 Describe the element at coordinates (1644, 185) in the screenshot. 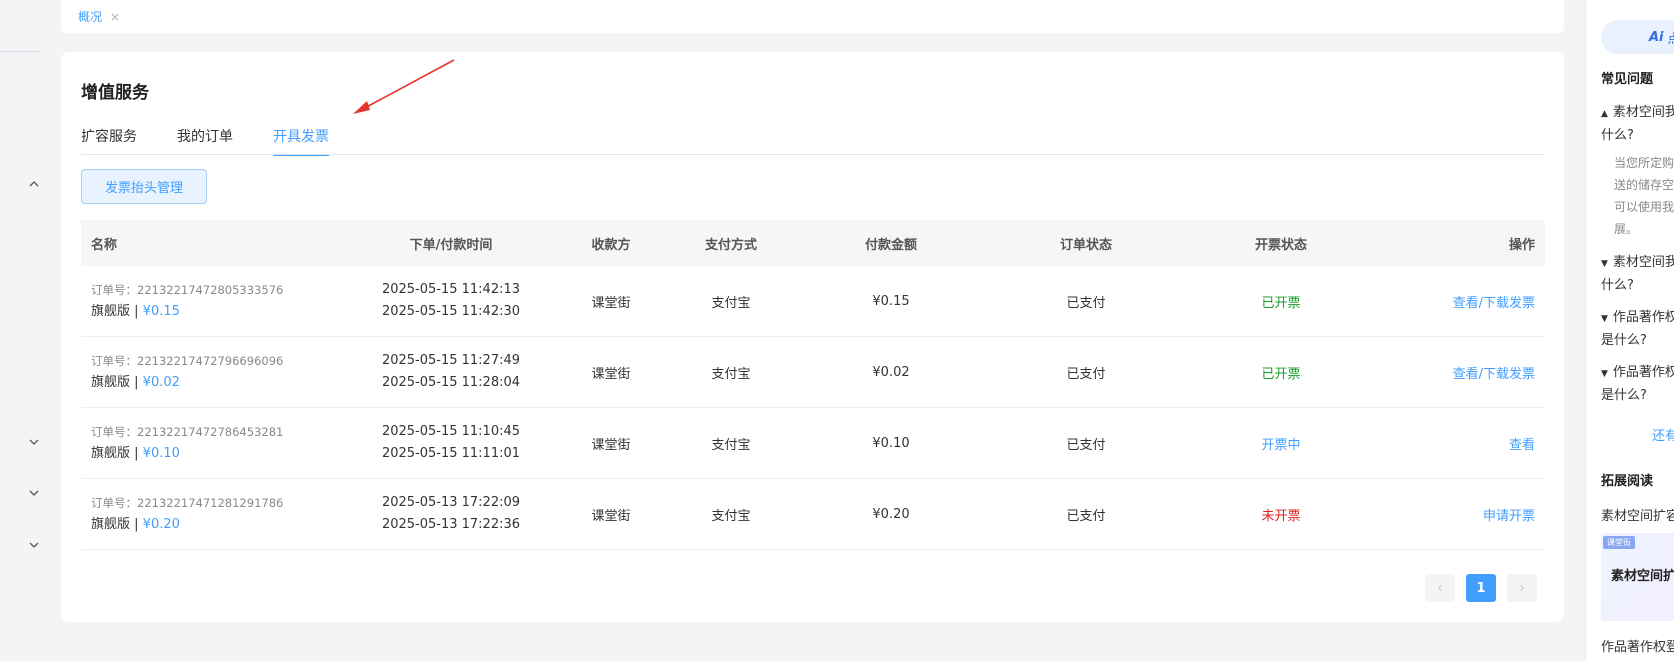

I see `faq-answer-line: 送的储存空` at that location.